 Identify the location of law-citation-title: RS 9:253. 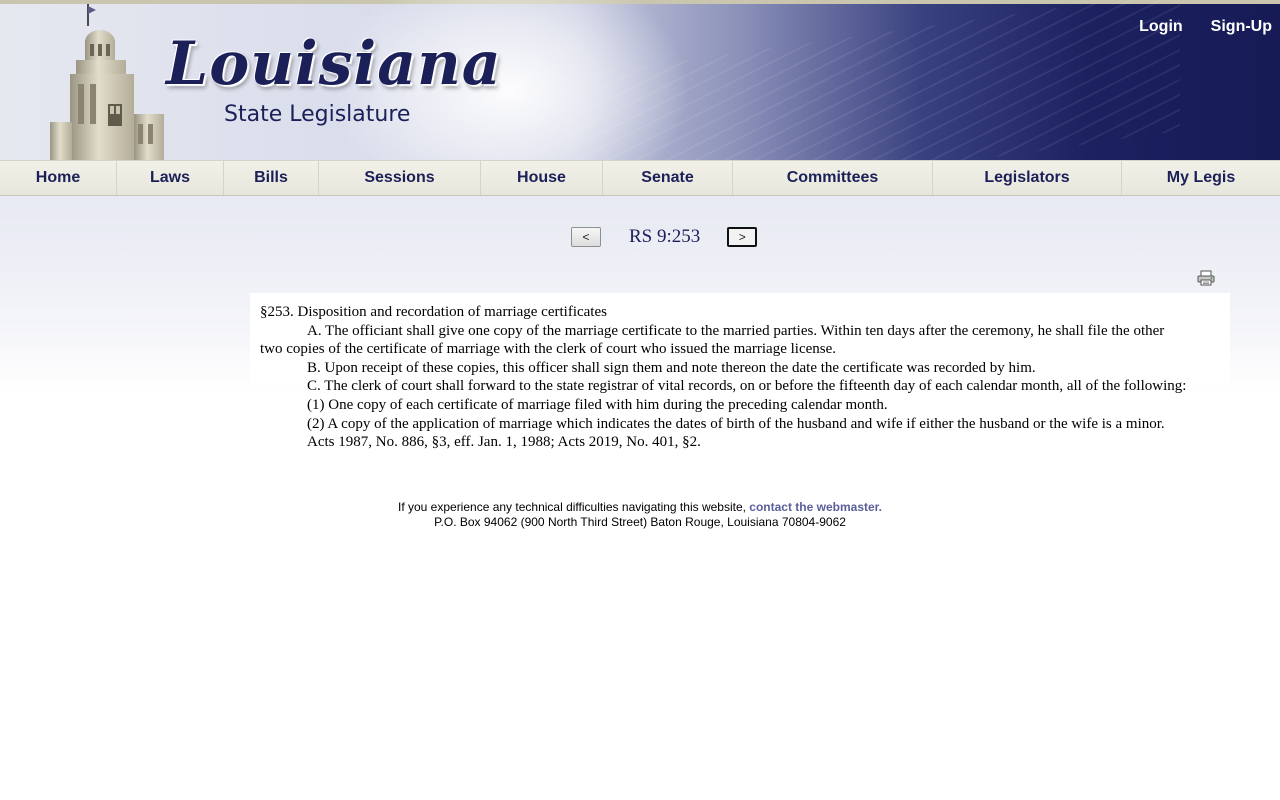
(665, 236).